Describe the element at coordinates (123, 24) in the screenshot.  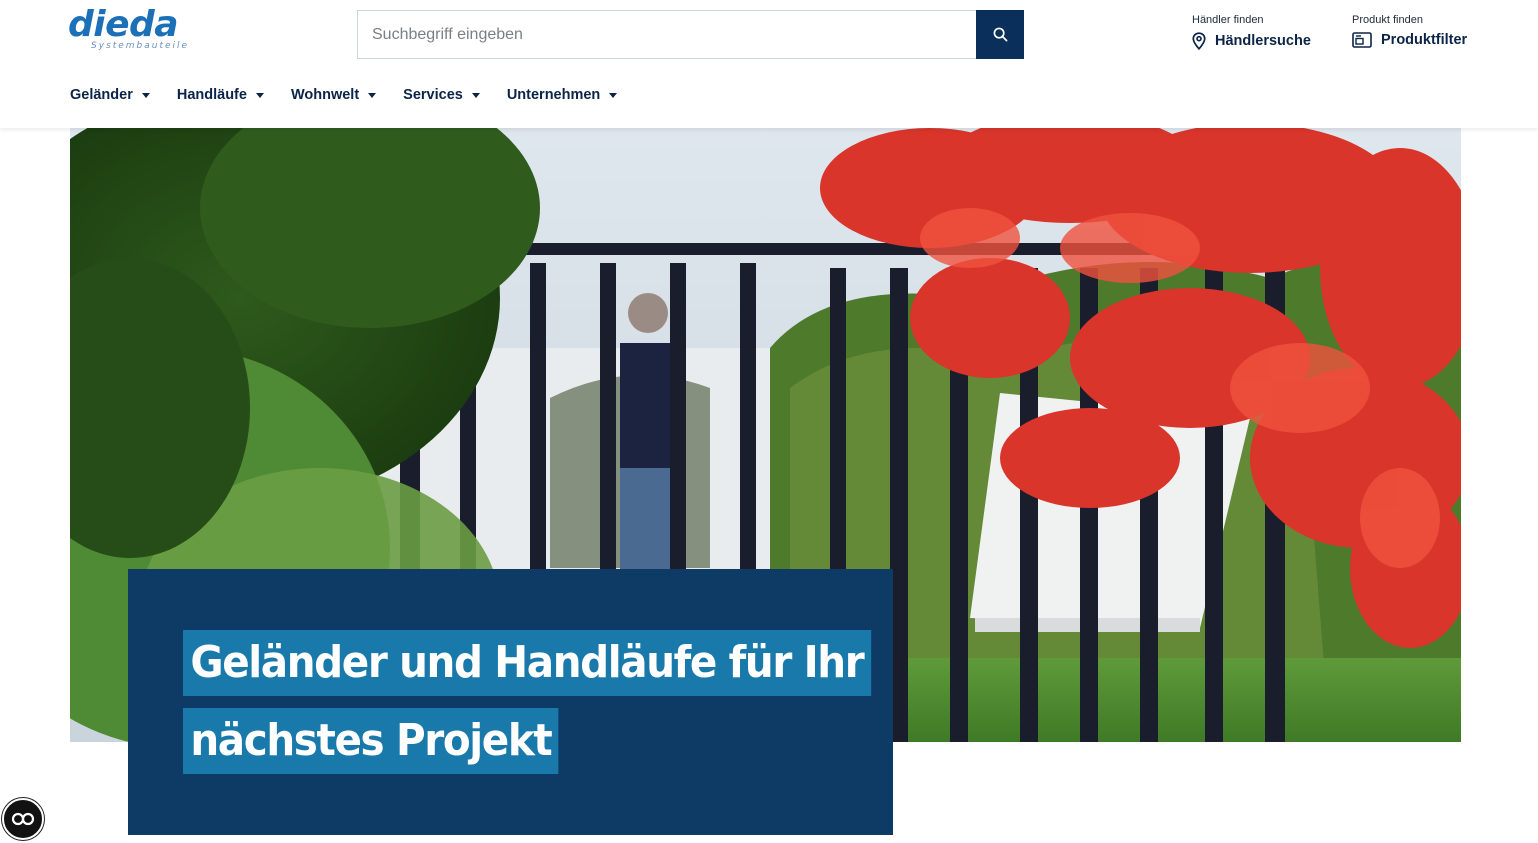
I see `logo-wordmark: dieda` at that location.